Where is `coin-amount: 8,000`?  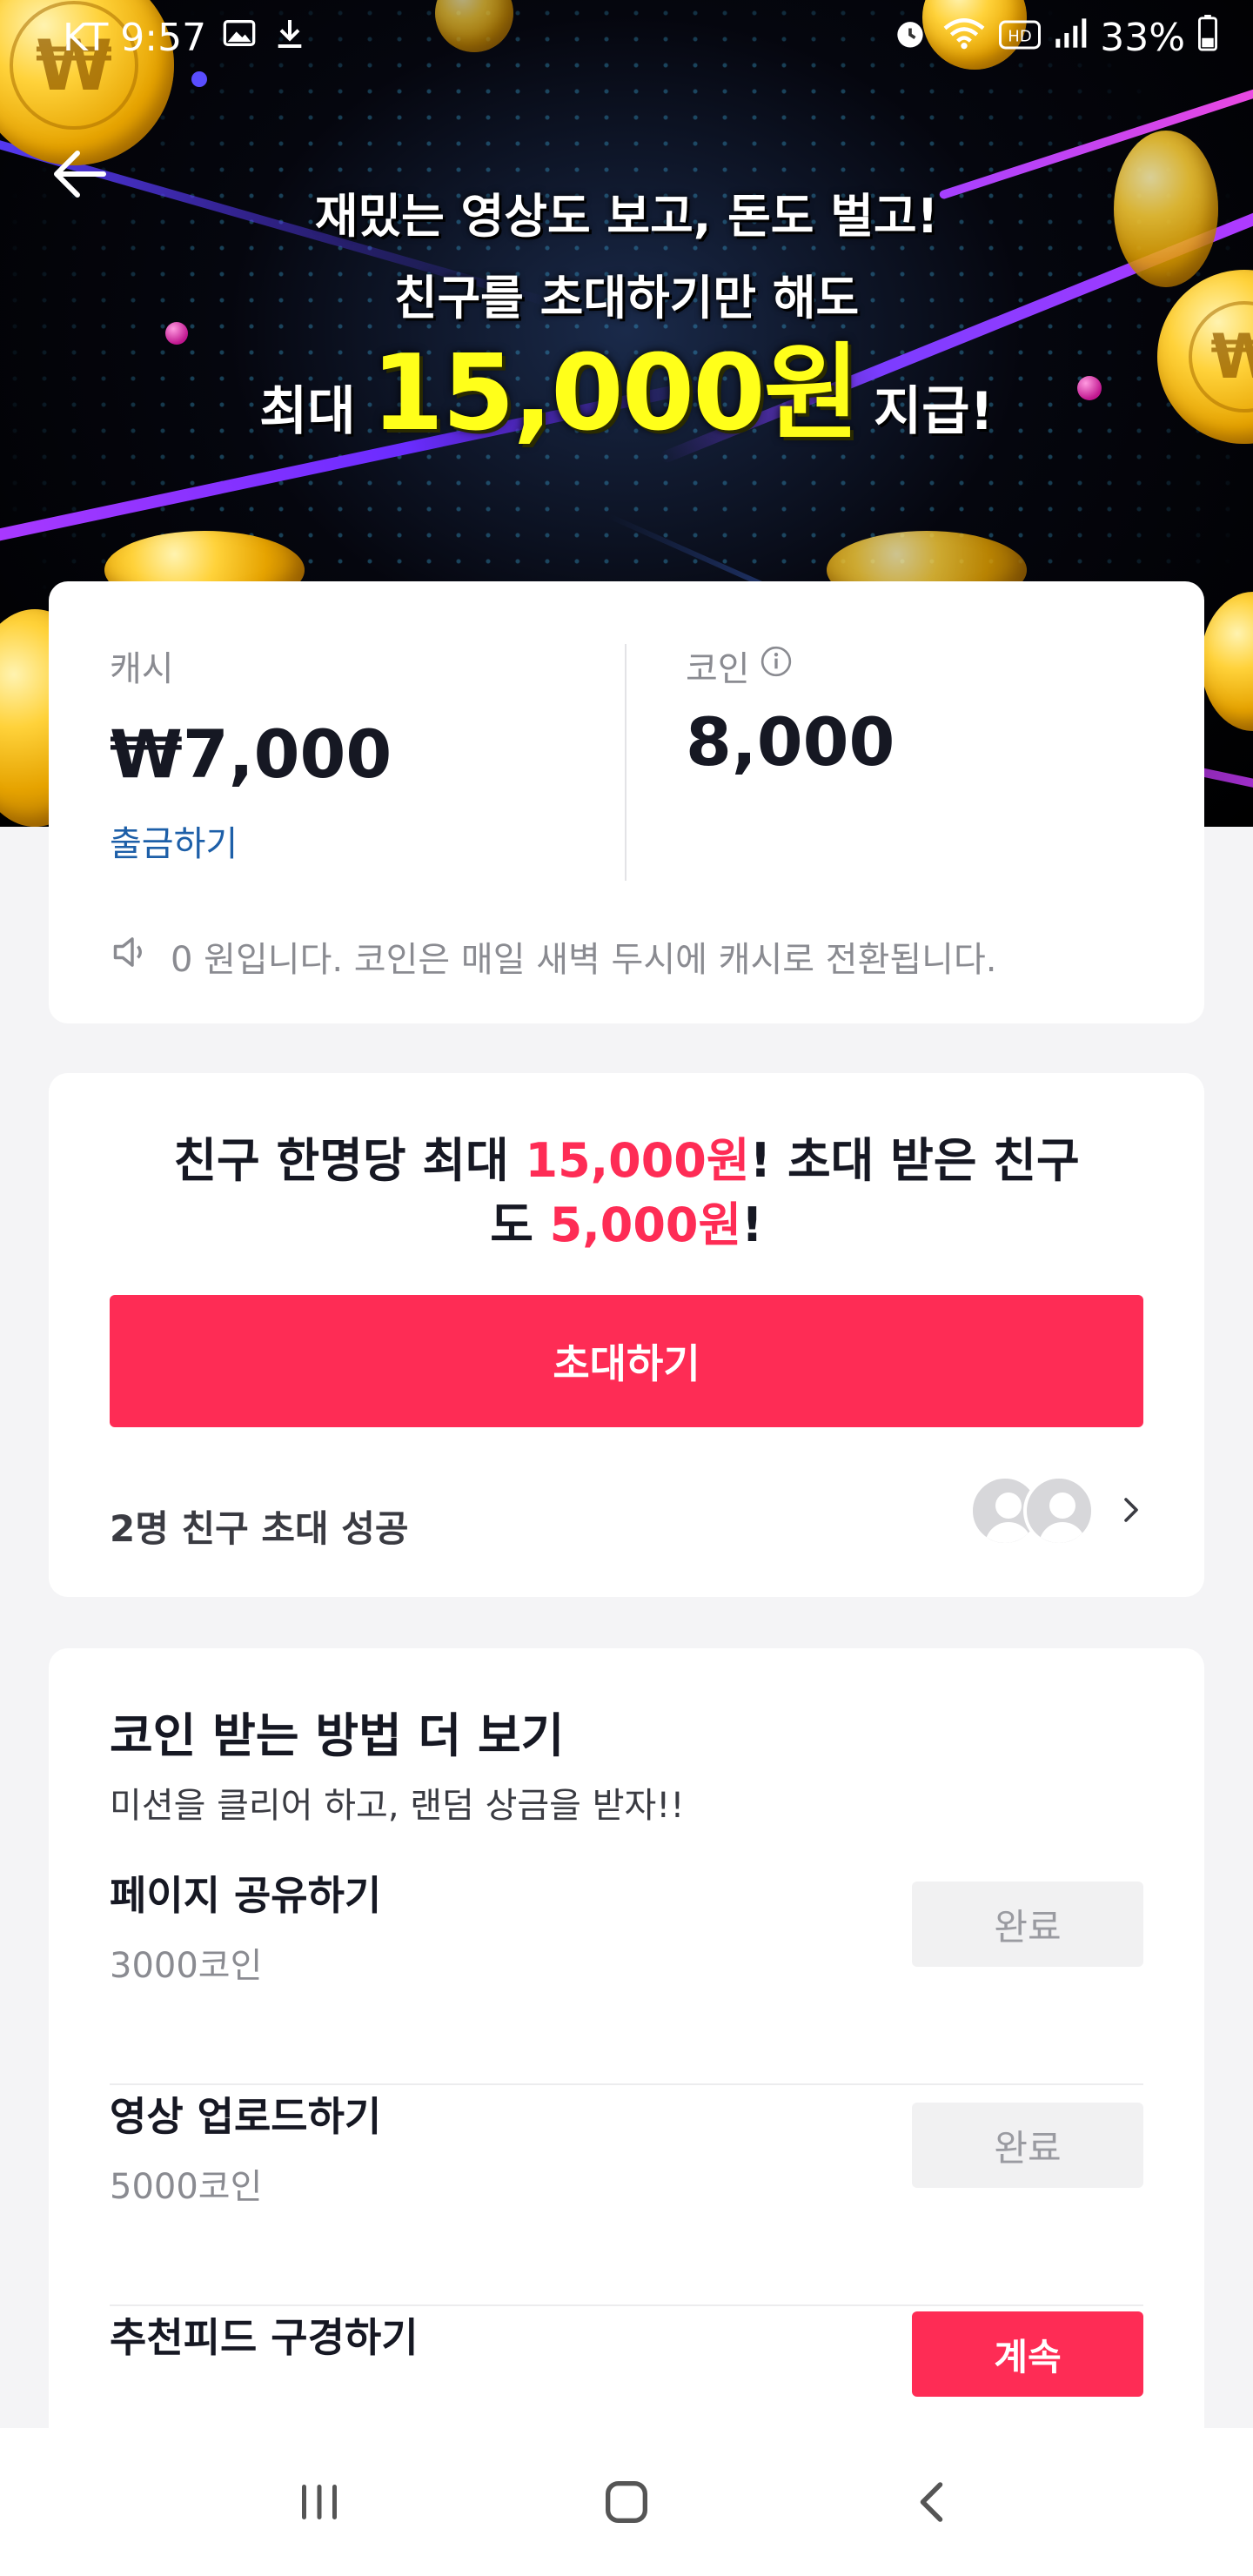
coin-amount: 8,000 is located at coordinates (790, 742).